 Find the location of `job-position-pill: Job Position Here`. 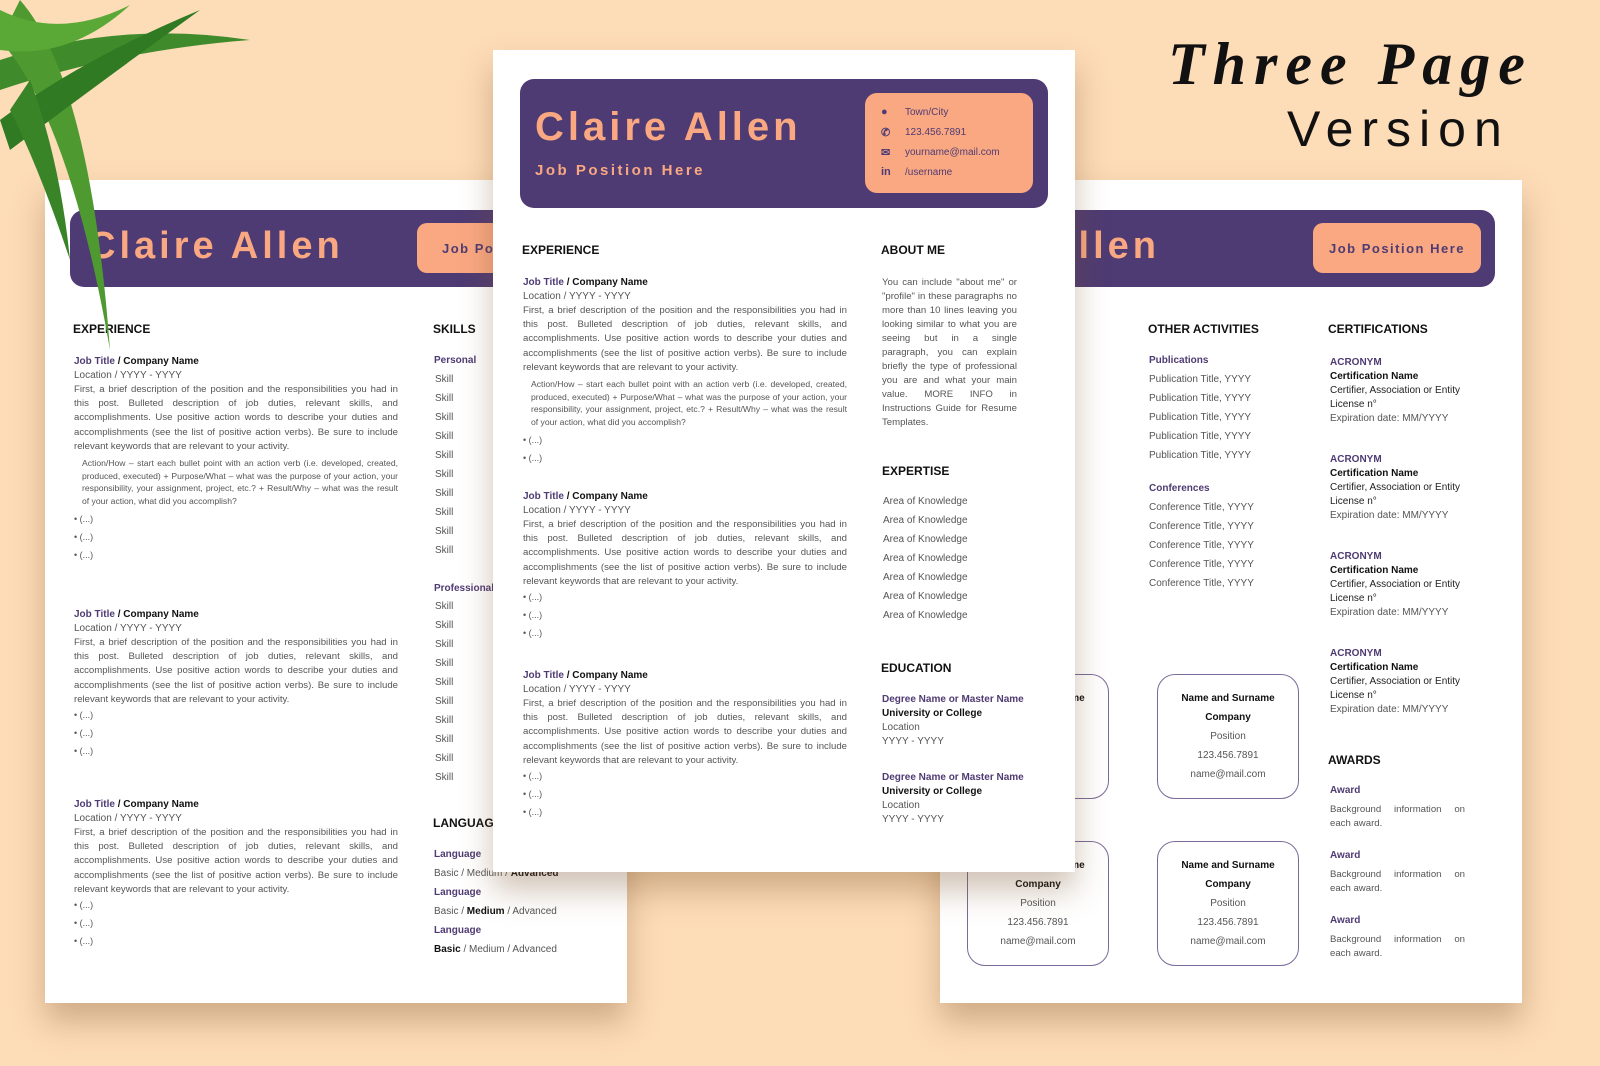

job-position-pill: Job Position Here is located at coordinates (1397, 248).